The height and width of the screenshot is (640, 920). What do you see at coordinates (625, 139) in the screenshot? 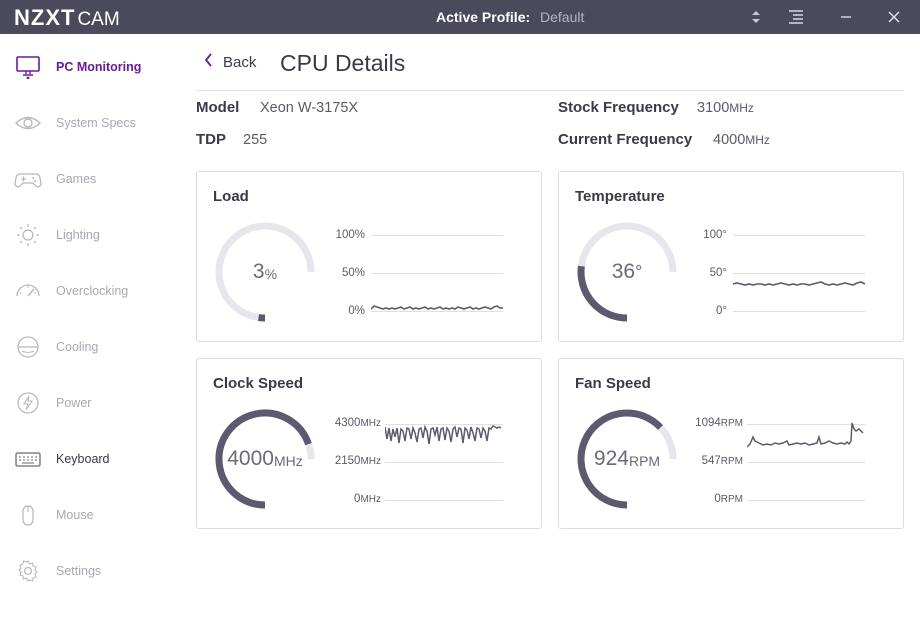
I see `current-frequency-key: Current Frequency` at bounding box center [625, 139].